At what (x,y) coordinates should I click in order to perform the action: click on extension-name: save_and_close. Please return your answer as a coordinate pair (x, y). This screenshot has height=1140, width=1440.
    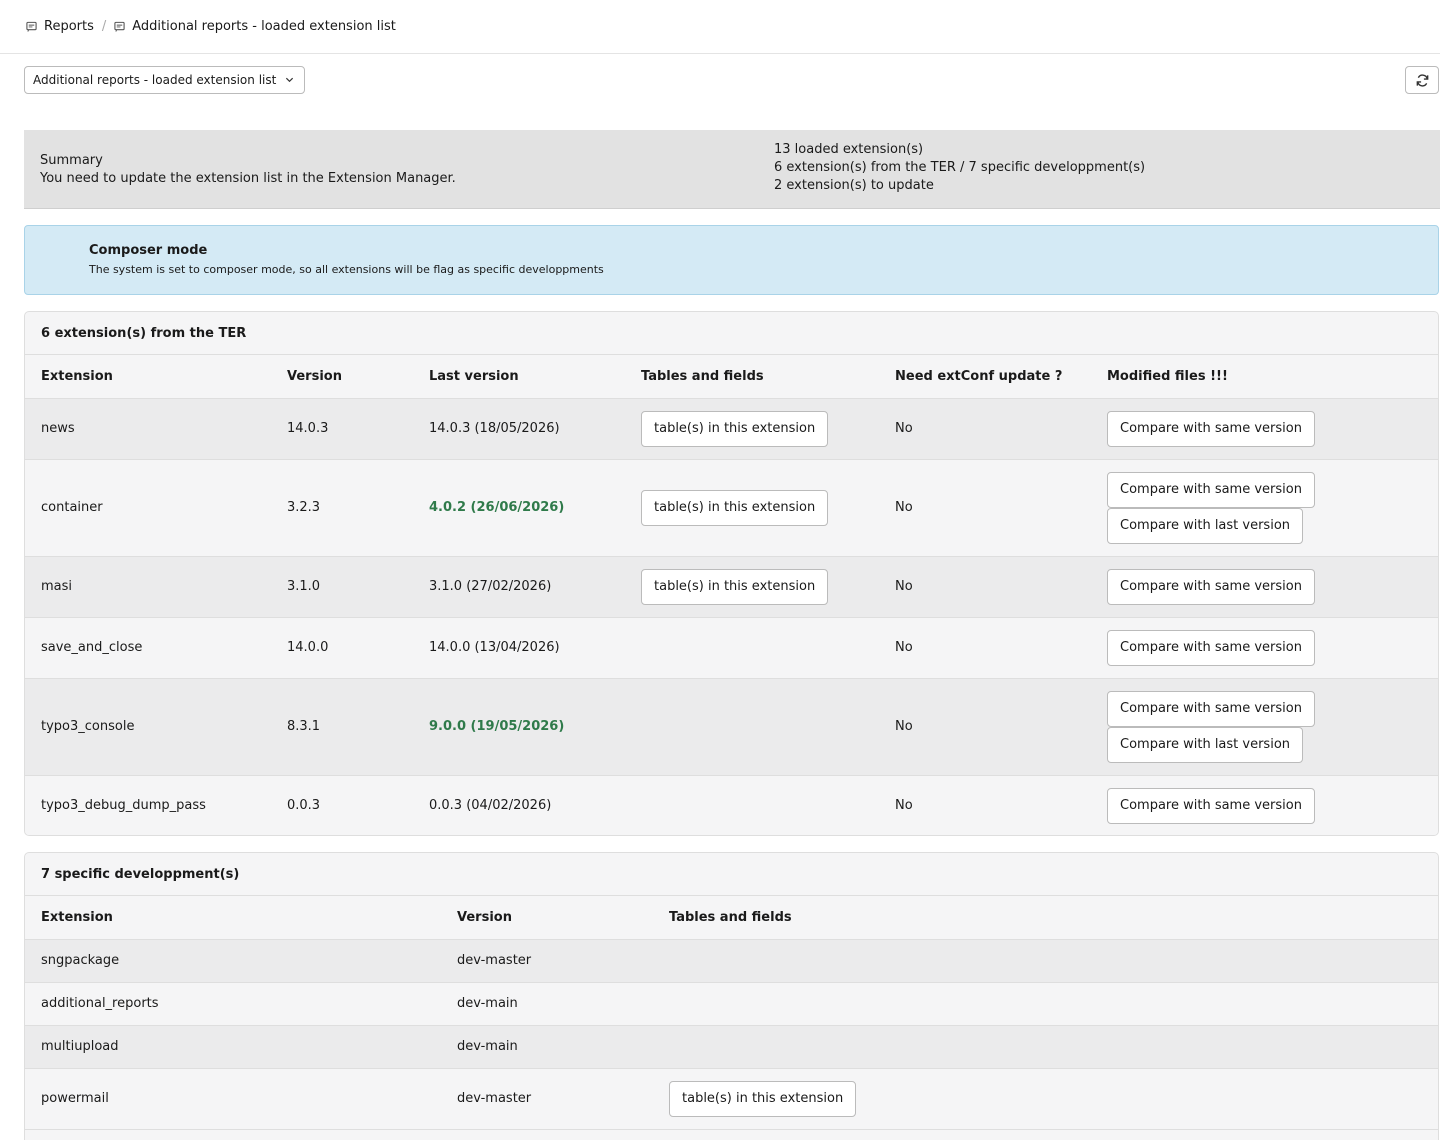
    Looking at the image, I should click on (92, 647).